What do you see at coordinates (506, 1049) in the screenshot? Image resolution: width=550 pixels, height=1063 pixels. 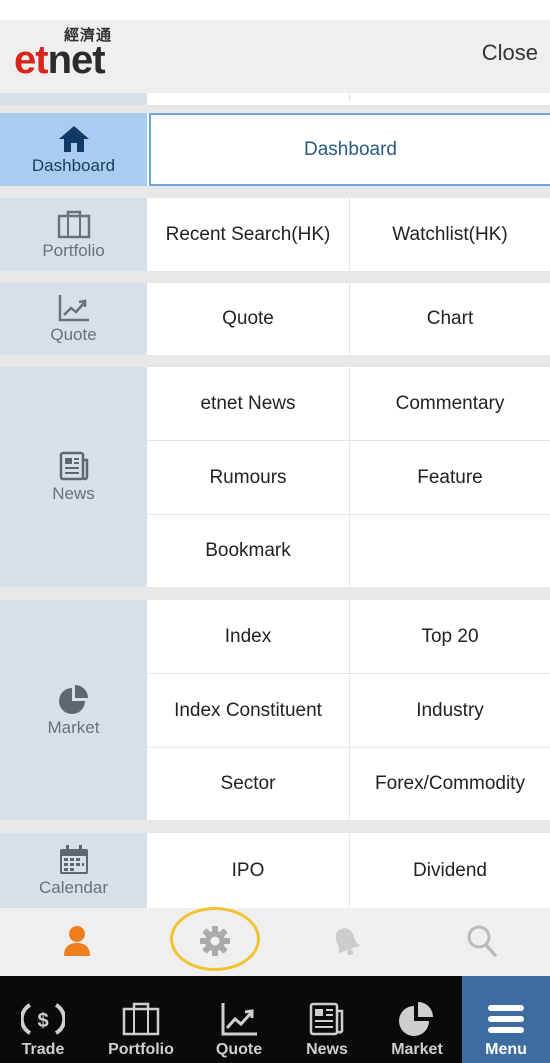 I see `nav-label-menu: Menu` at bounding box center [506, 1049].